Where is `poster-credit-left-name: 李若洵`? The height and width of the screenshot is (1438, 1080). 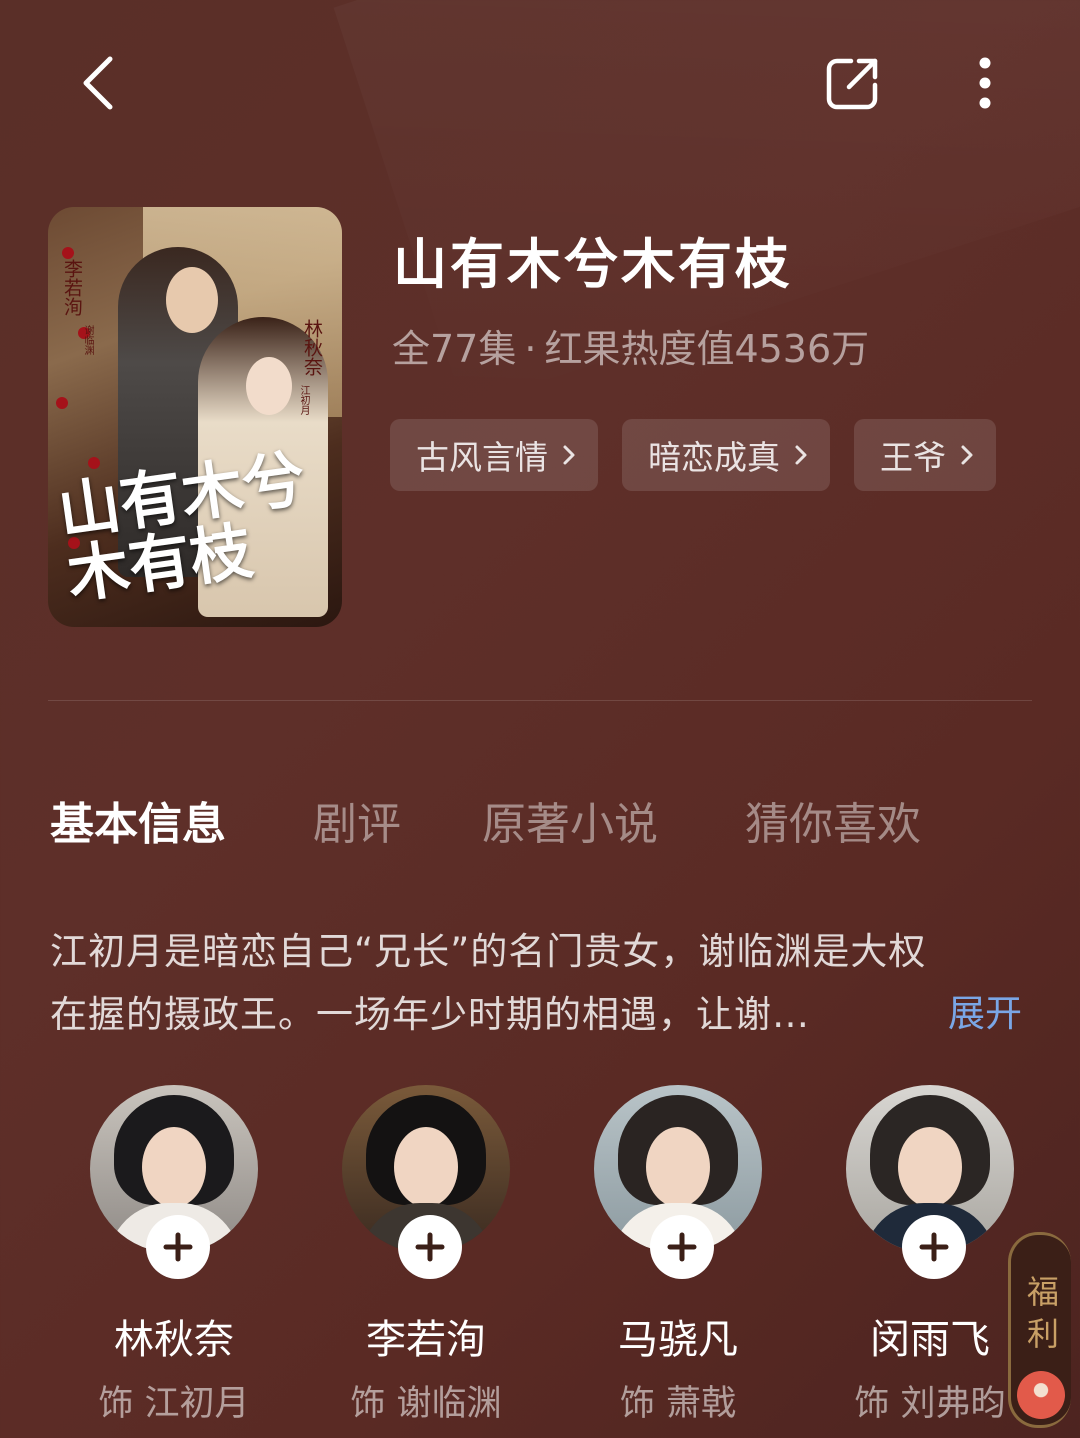 poster-credit-left-name: 李若洵 is located at coordinates (72, 287).